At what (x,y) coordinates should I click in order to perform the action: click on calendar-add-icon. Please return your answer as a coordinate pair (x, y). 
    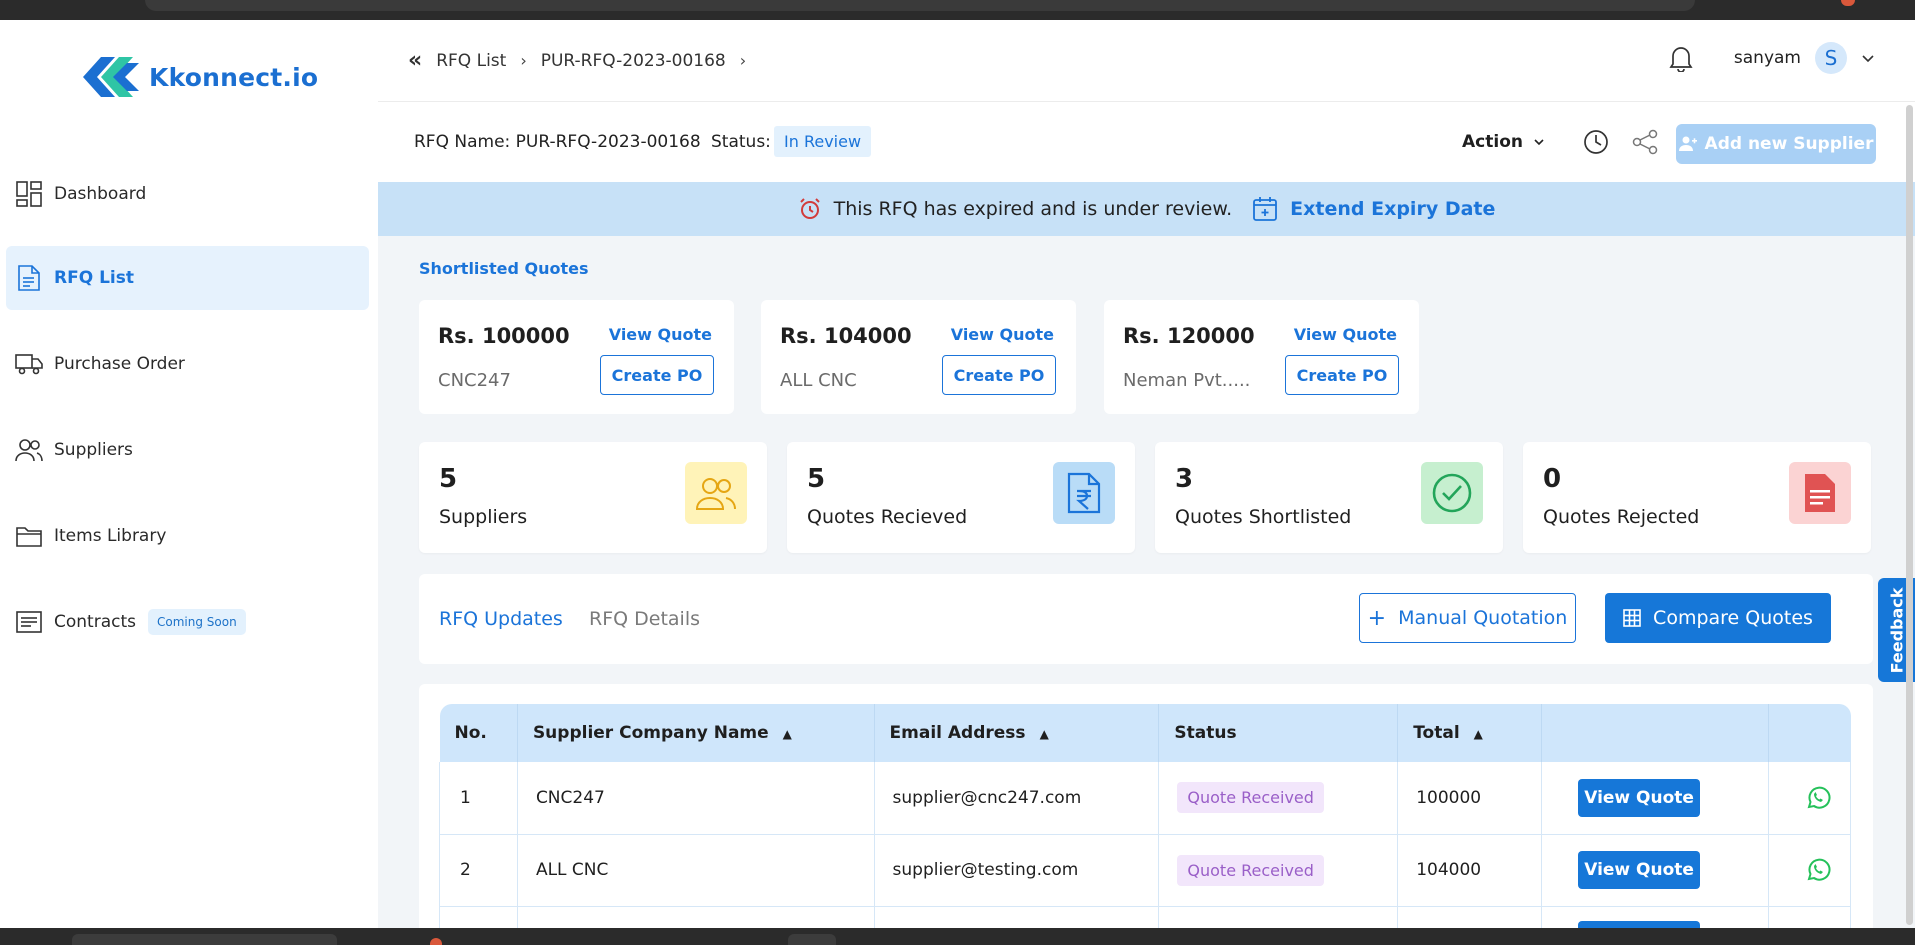
    Looking at the image, I should click on (1265, 209).